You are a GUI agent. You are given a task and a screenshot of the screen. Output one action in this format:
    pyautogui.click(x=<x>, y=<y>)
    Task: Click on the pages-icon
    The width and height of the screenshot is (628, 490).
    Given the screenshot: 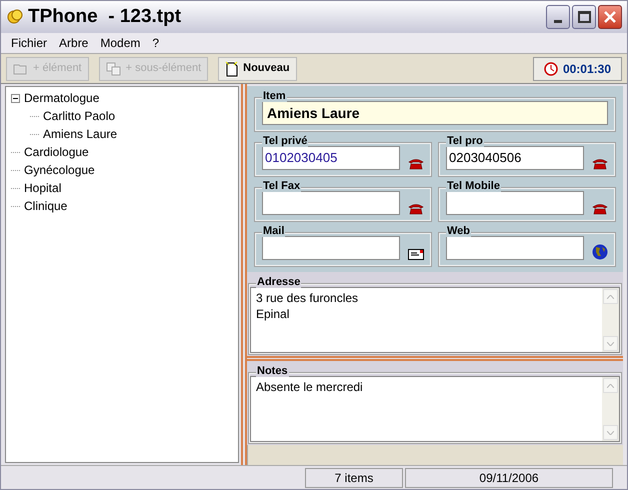 What is the action you would take?
    pyautogui.click(x=114, y=69)
    